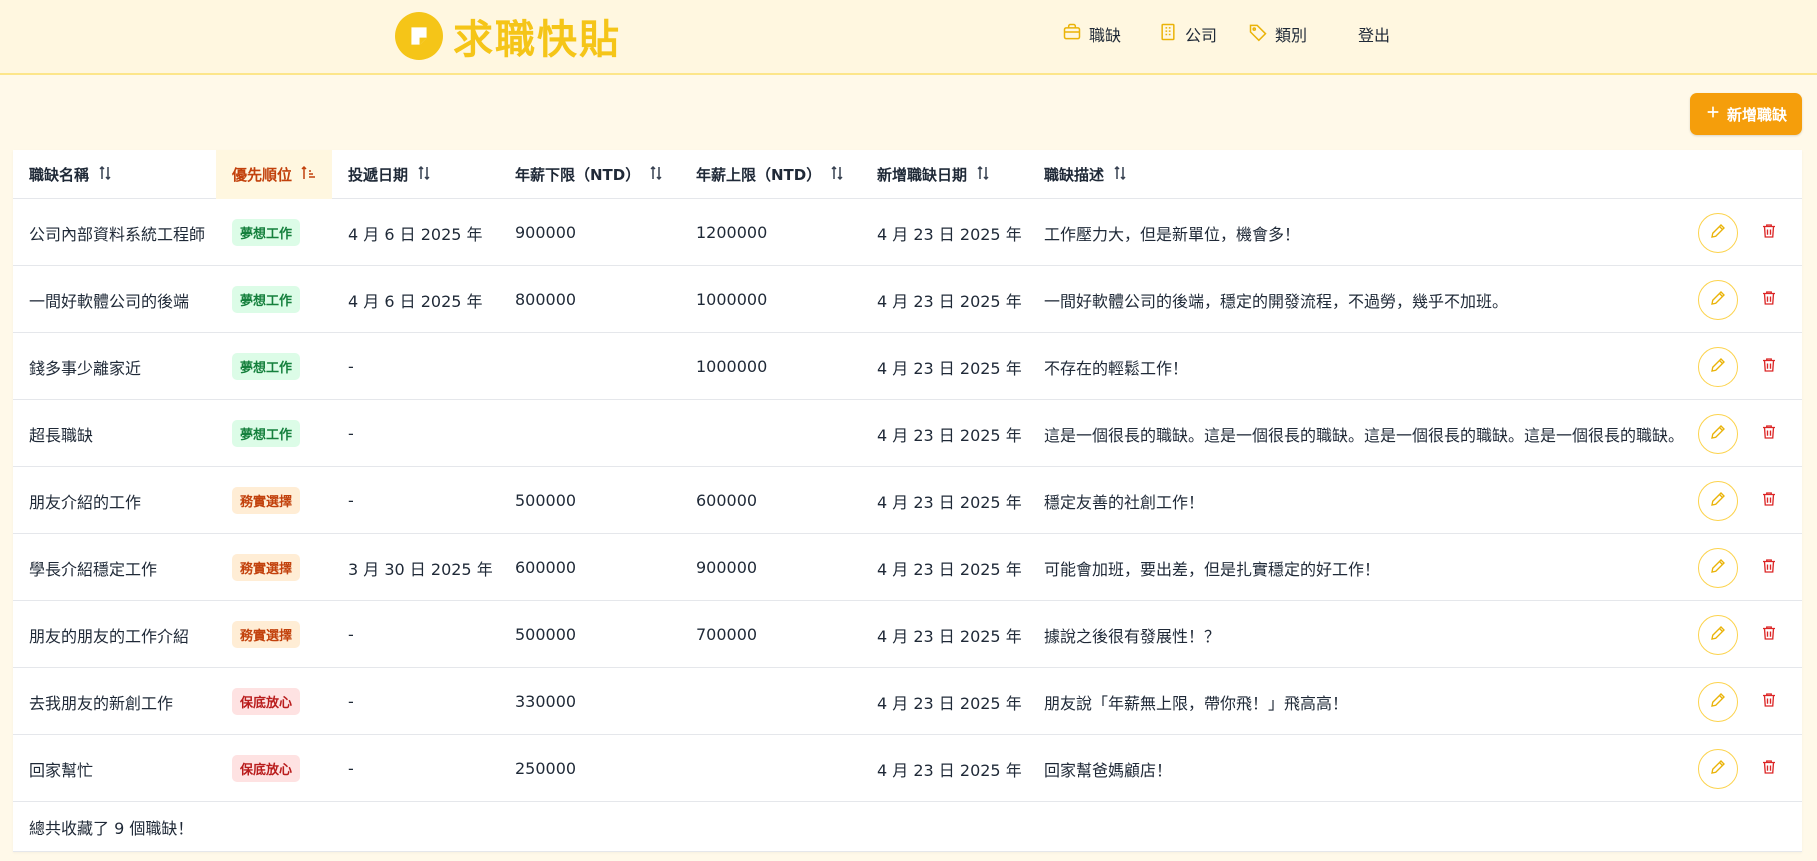 This screenshot has width=1817, height=861. I want to click on plus-icon, so click(1713, 114).